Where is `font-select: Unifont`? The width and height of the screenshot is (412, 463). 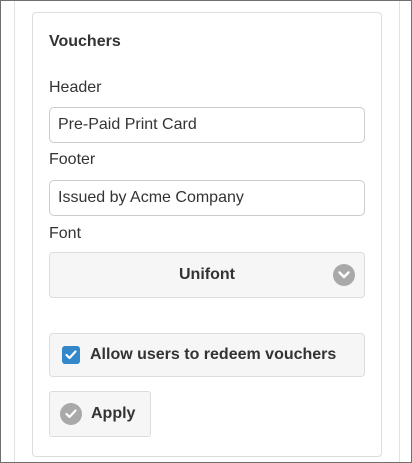 font-select: Unifont is located at coordinates (207, 275).